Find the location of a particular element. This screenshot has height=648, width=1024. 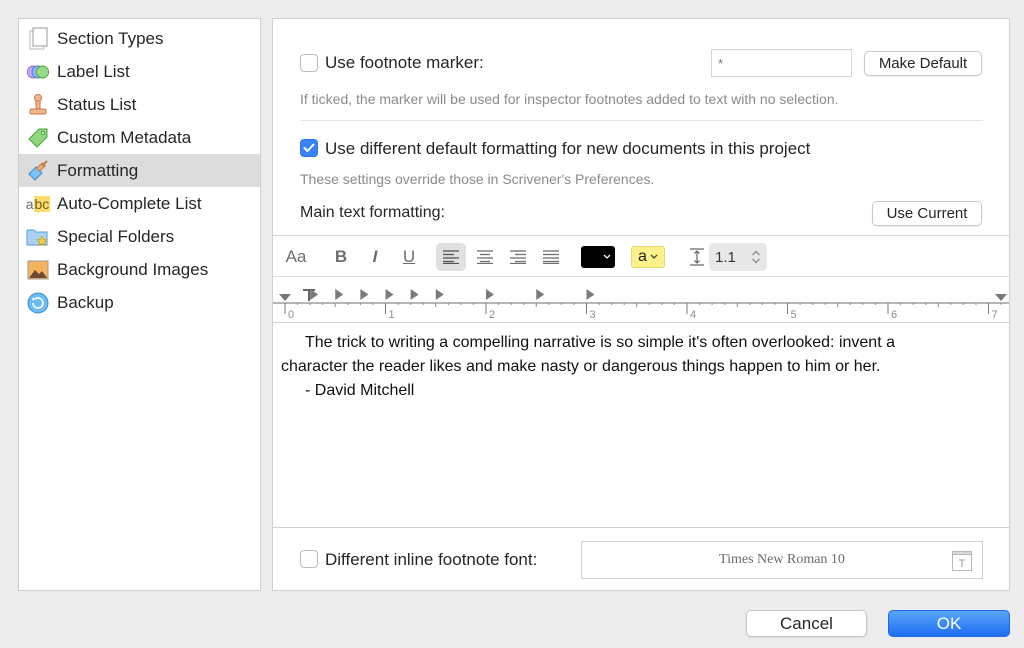

sidebar-item-section-types: Section Types is located at coordinates (139, 38).